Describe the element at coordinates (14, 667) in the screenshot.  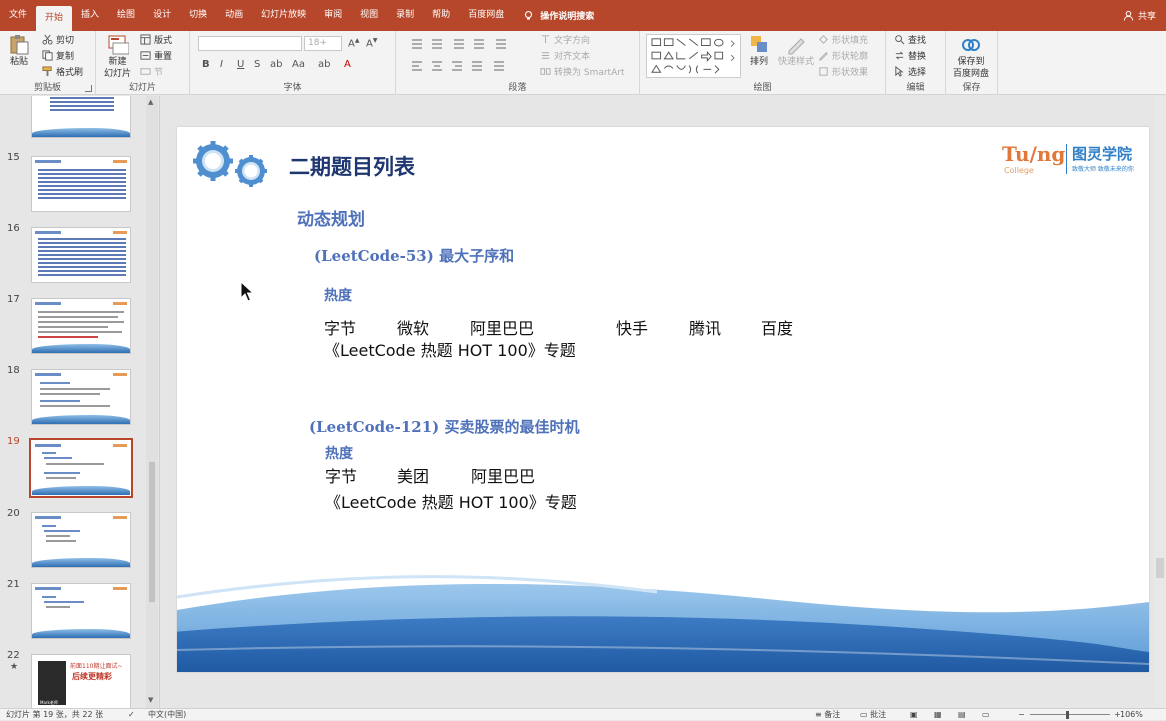
I see `animation-star-icon: ★` at that location.